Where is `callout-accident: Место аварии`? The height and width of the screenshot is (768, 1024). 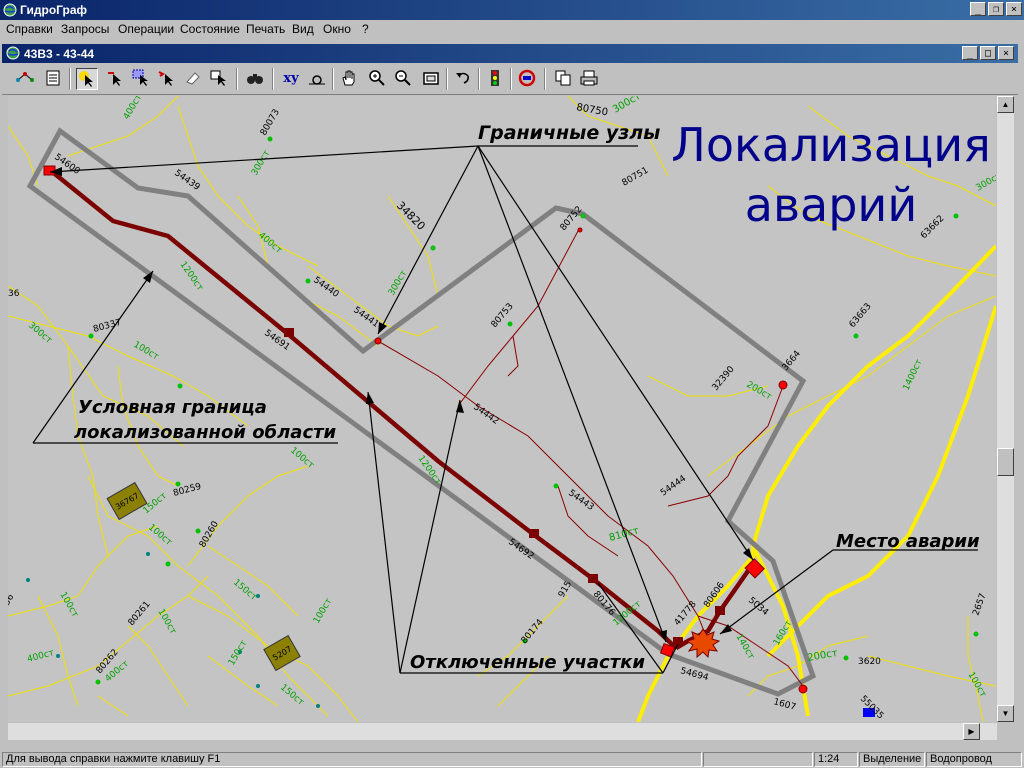 callout-accident: Место аварии is located at coordinates (908, 541).